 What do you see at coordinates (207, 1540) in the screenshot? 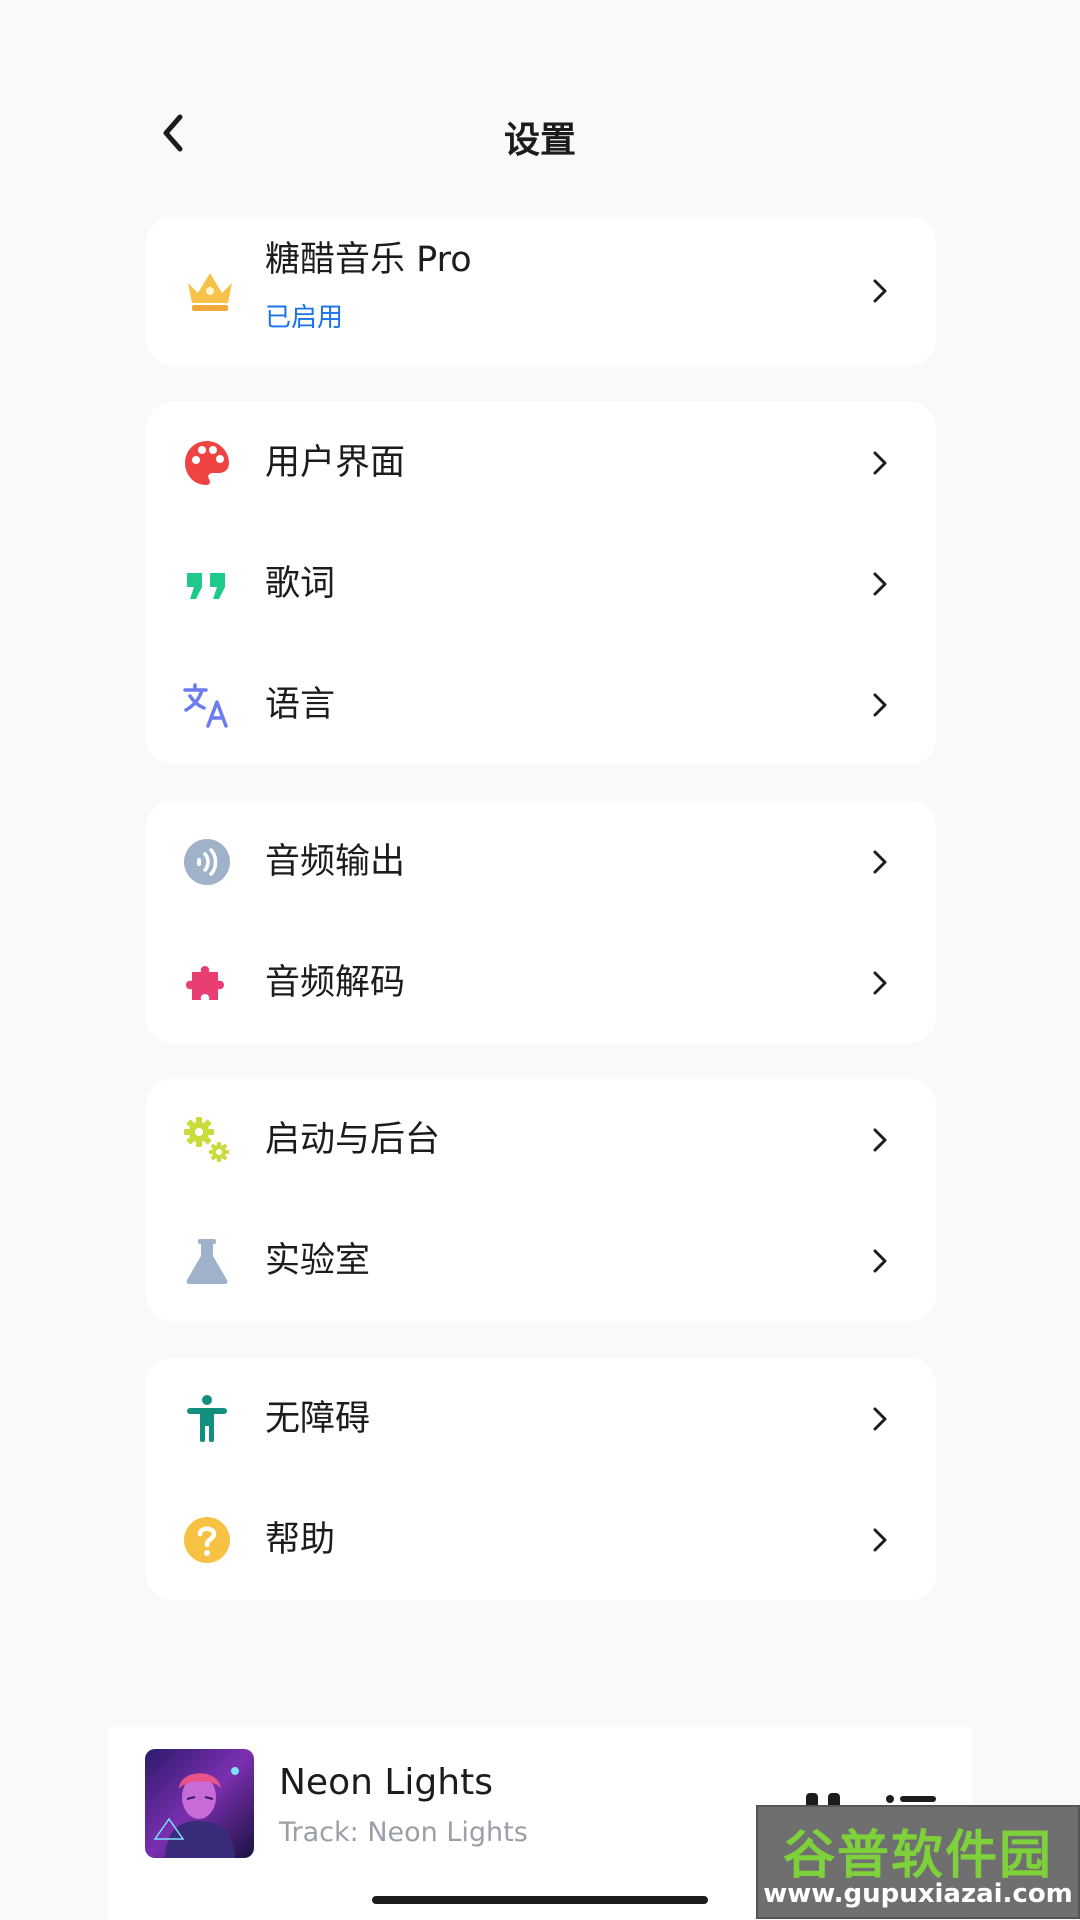
I see `help-icon` at bounding box center [207, 1540].